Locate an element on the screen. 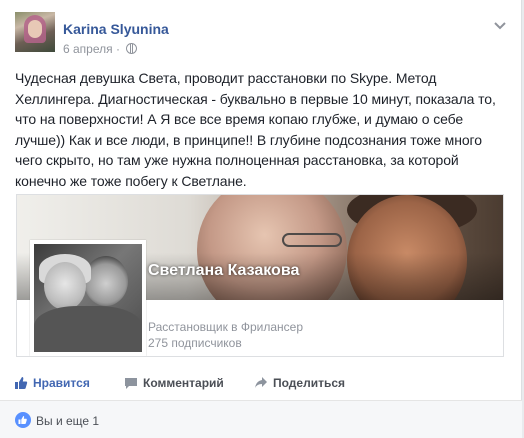 The width and height of the screenshot is (524, 438). reactions-summary: Вы и еще 1 is located at coordinates (67, 421).